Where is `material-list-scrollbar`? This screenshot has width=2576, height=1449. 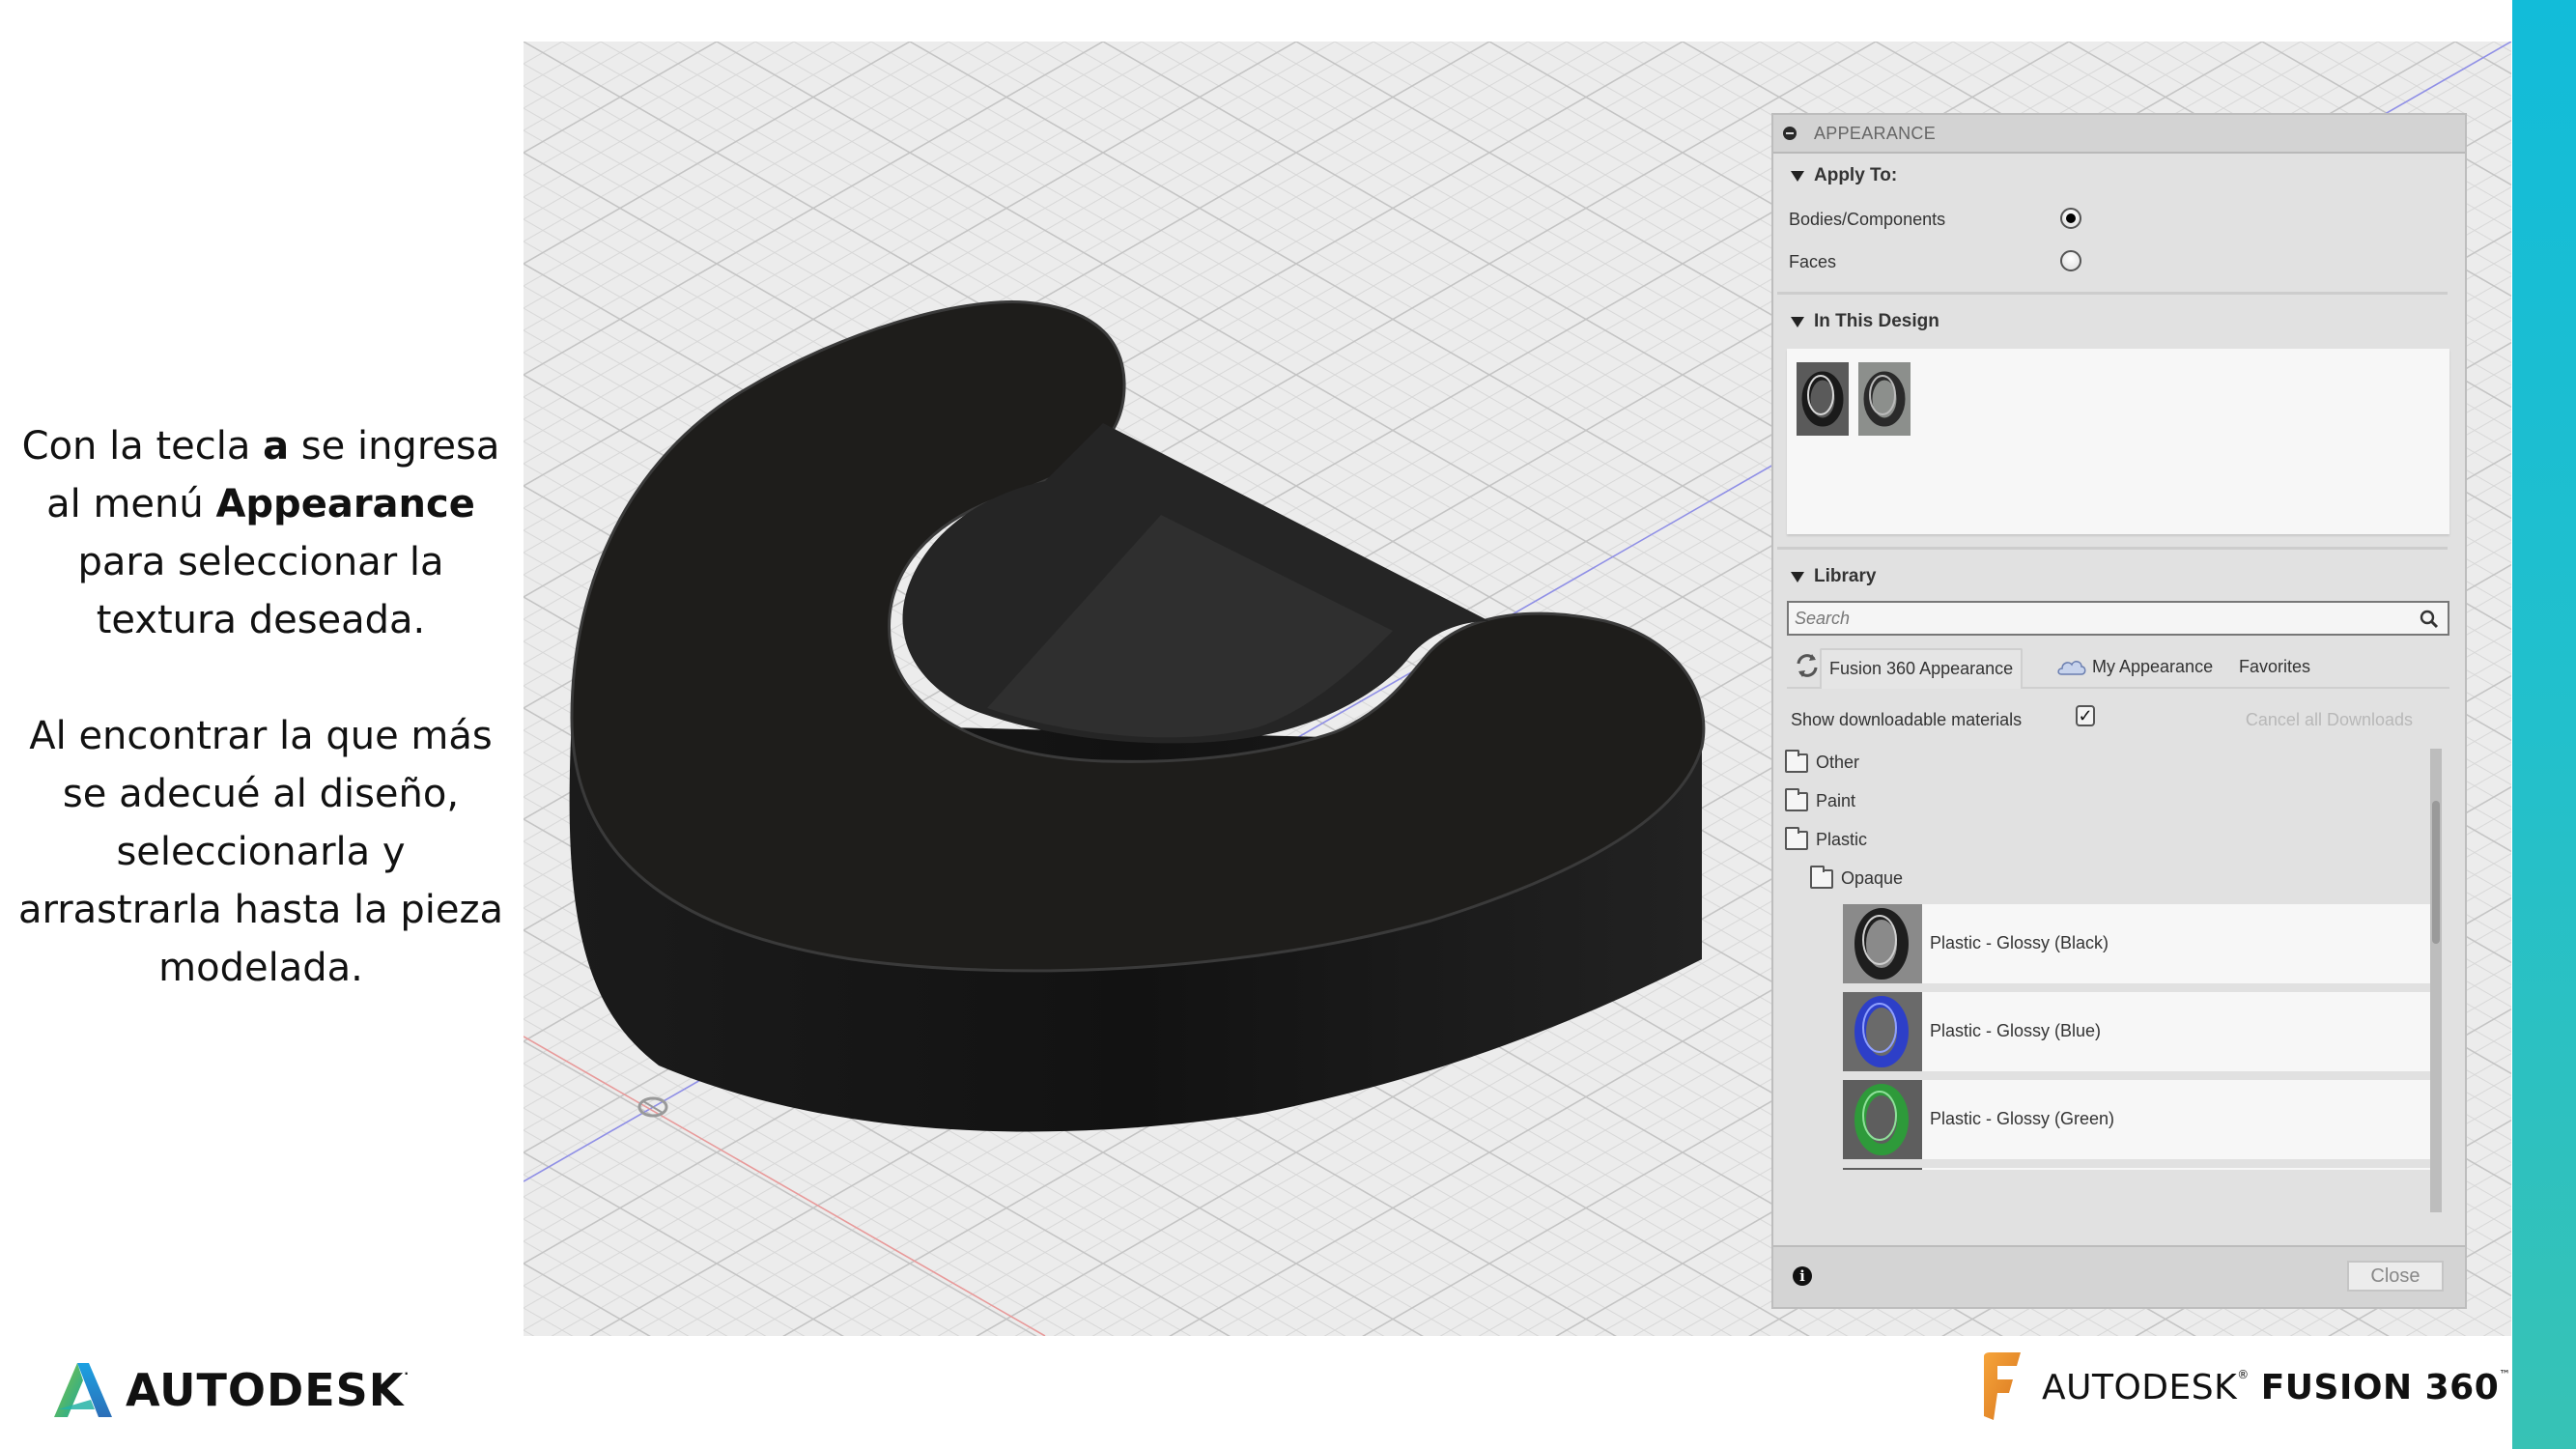
material-list-scrollbar is located at coordinates (2436, 980).